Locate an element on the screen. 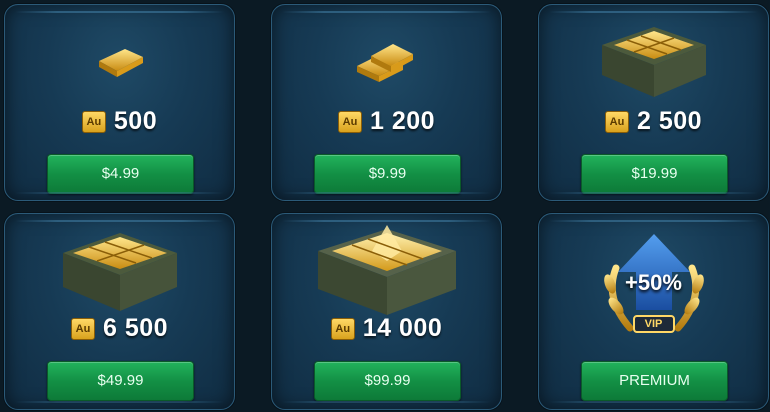  gold-pack-1200: Au 1 200 $9.99 is located at coordinates (386, 102).